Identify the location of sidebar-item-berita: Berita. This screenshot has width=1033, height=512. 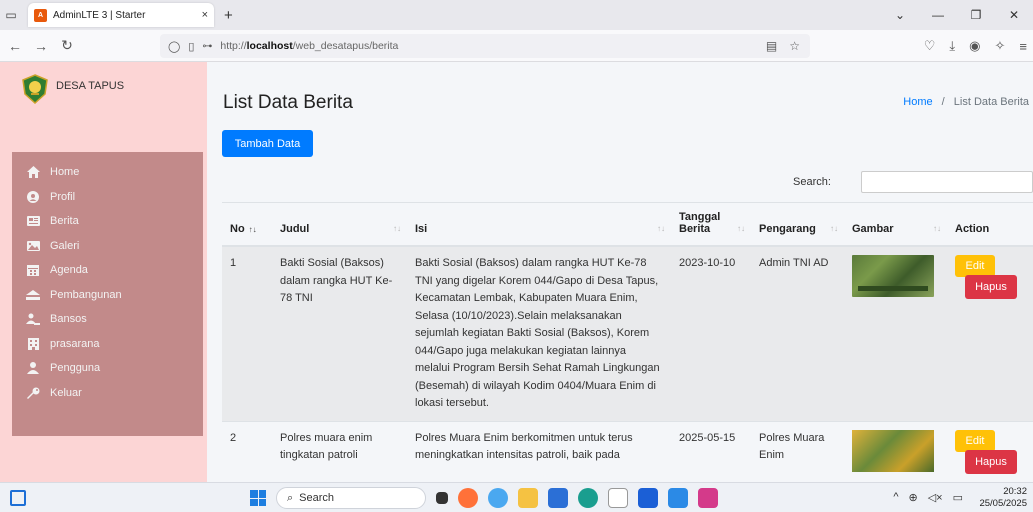
(107, 221).